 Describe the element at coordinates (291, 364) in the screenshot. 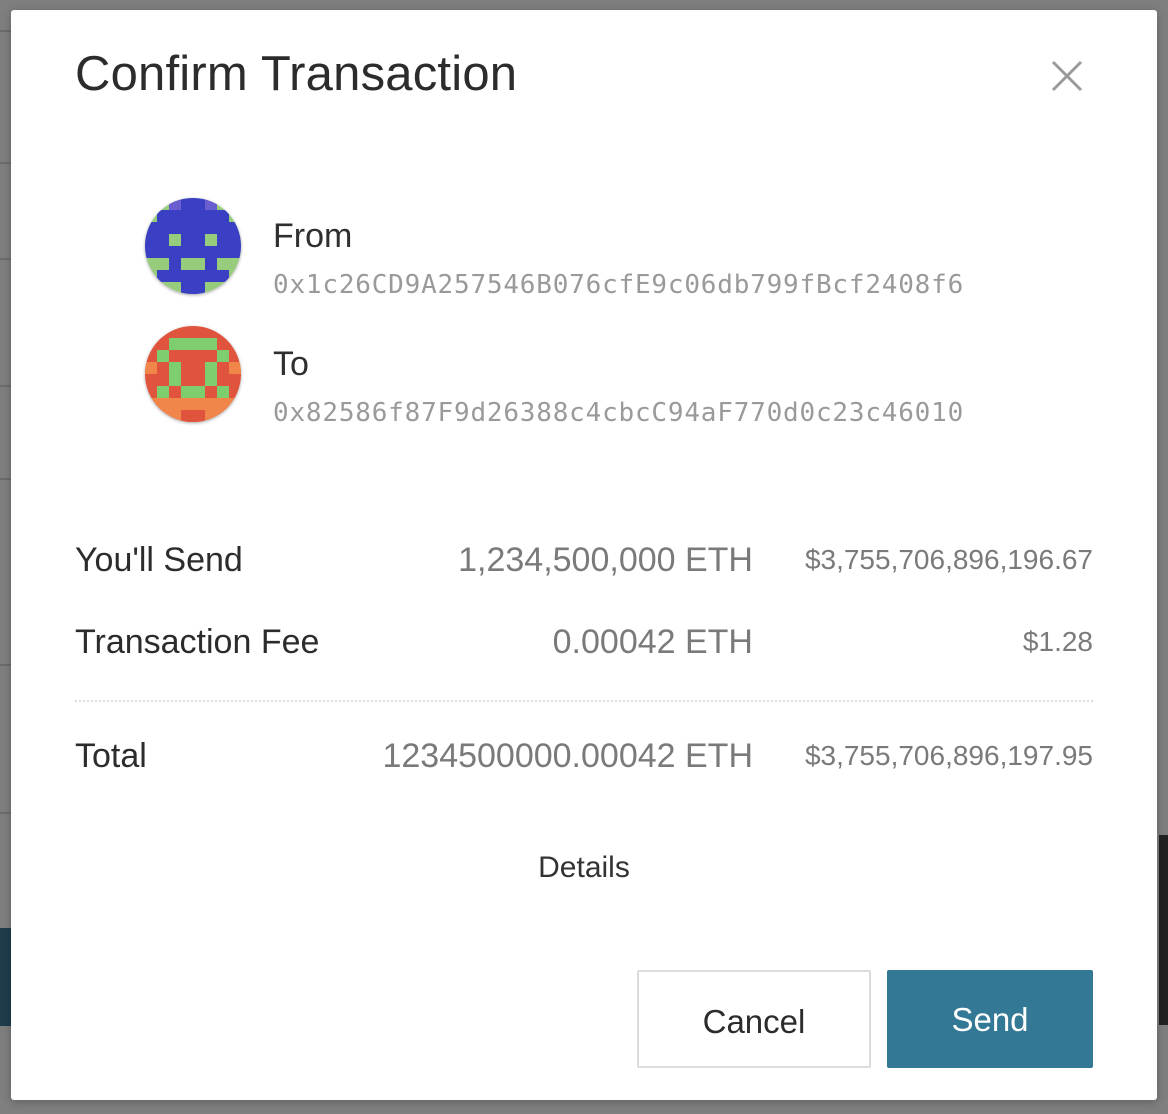

I see `to-label: To` at that location.